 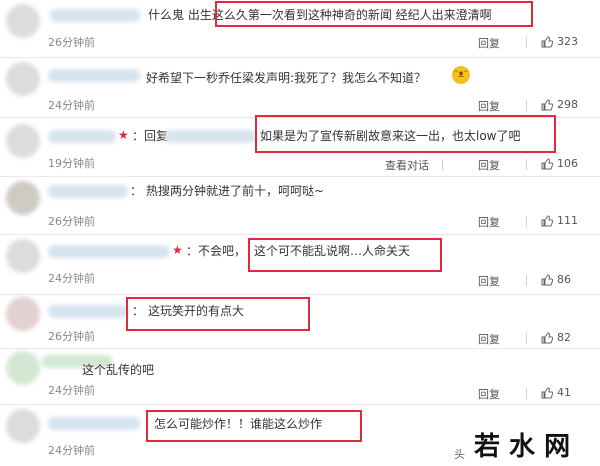 I want to click on like-button: 82, so click(x=556, y=337).